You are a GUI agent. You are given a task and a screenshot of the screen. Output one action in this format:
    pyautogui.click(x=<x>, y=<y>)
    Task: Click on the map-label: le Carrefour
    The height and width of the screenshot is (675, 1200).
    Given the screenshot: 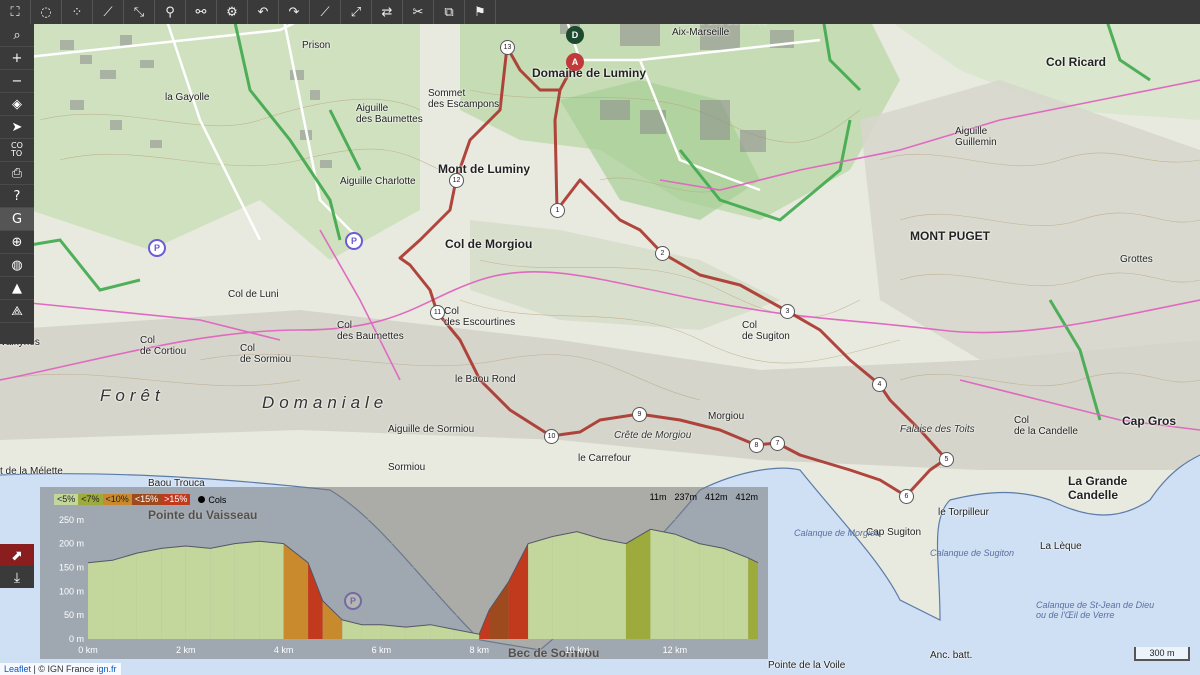 What is the action you would take?
    pyautogui.click(x=604, y=458)
    